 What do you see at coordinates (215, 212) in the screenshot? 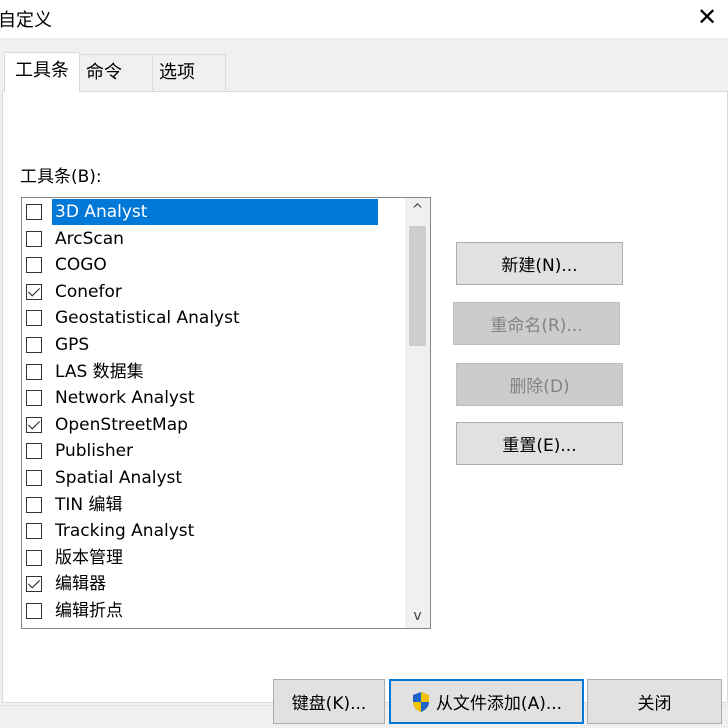
I see `list-item-label: 3D Analyst` at bounding box center [215, 212].